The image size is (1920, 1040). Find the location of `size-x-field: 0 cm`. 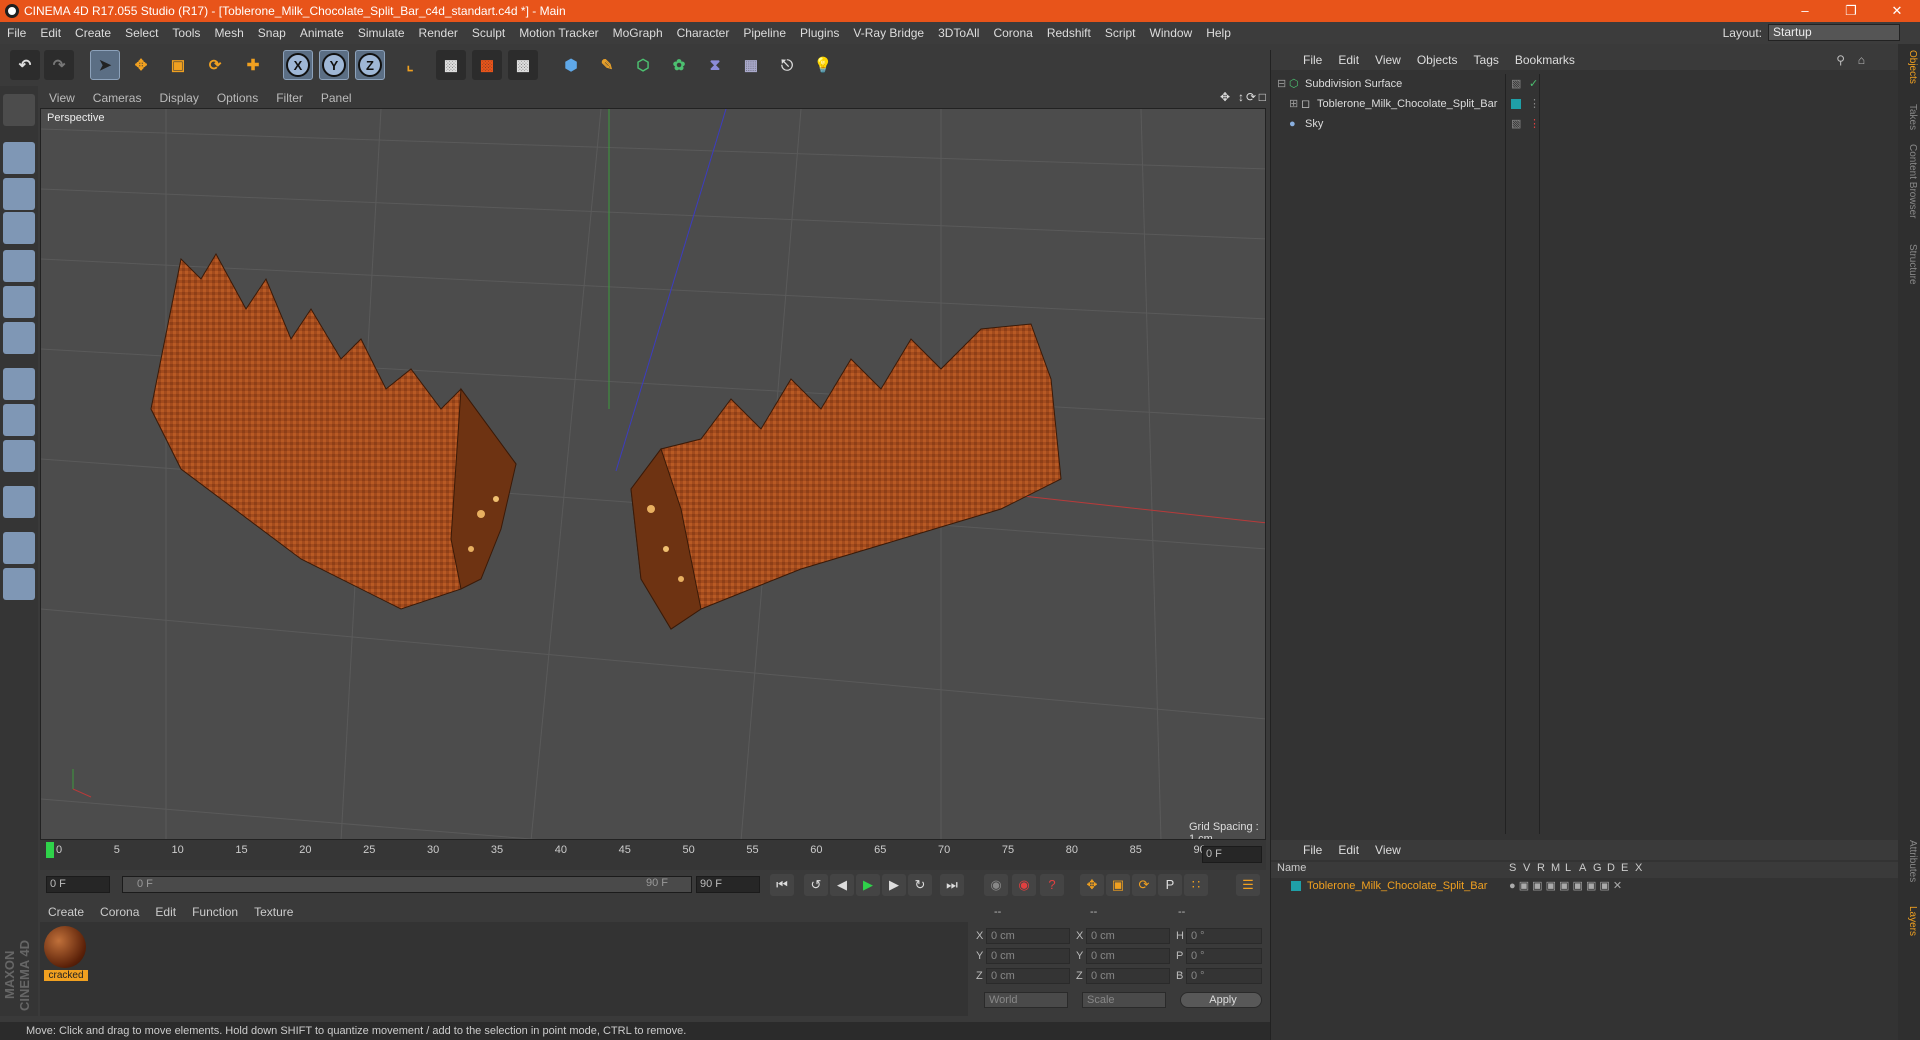

size-x-field: 0 cm is located at coordinates (1128, 936).